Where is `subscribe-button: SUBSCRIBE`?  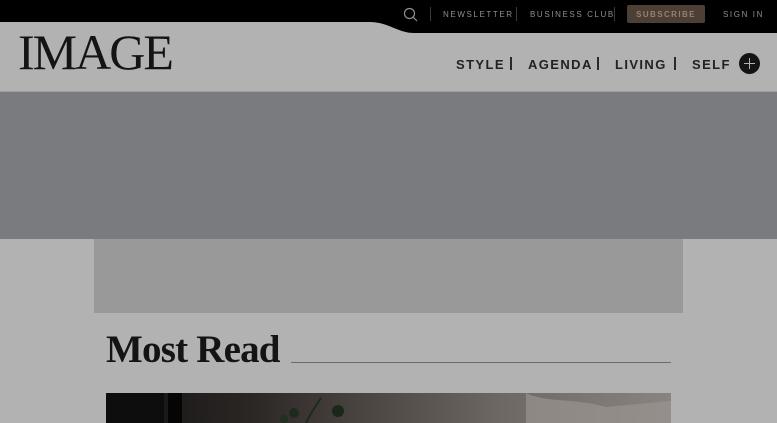 subscribe-button: SUBSCRIBE is located at coordinates (666, 14).